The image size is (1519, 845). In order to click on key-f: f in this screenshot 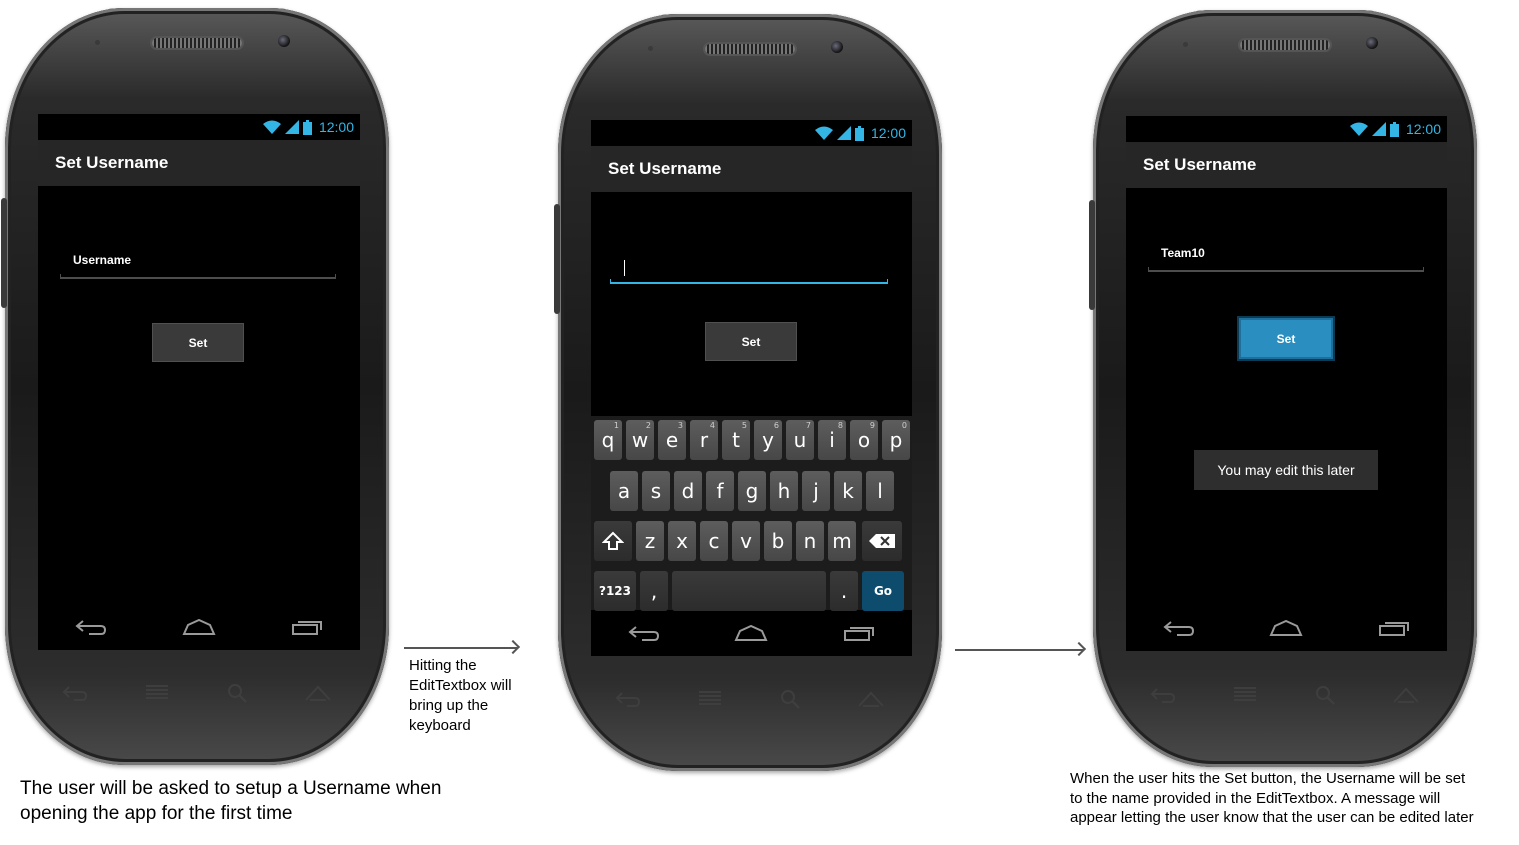, I will do `click(720, 491)`.